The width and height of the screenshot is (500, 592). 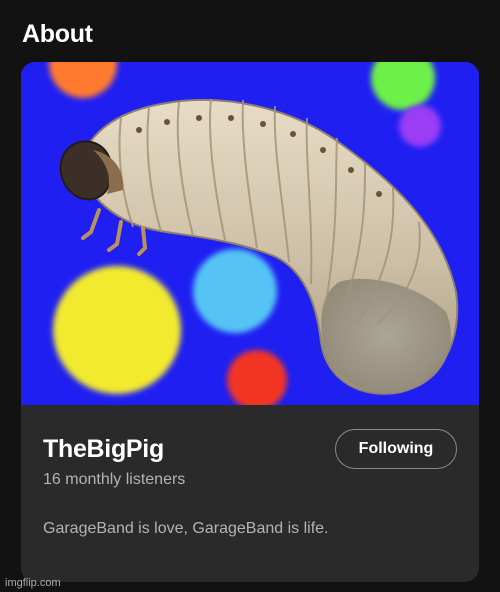 I want to click on section-title: About, so click(x=57, y=34).